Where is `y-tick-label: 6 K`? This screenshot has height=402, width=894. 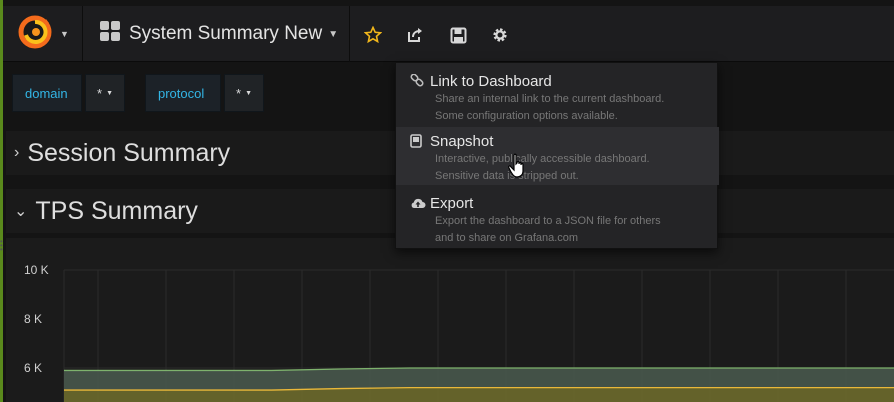 y-tick-label: 6 K is located at coordinates (33, 368).